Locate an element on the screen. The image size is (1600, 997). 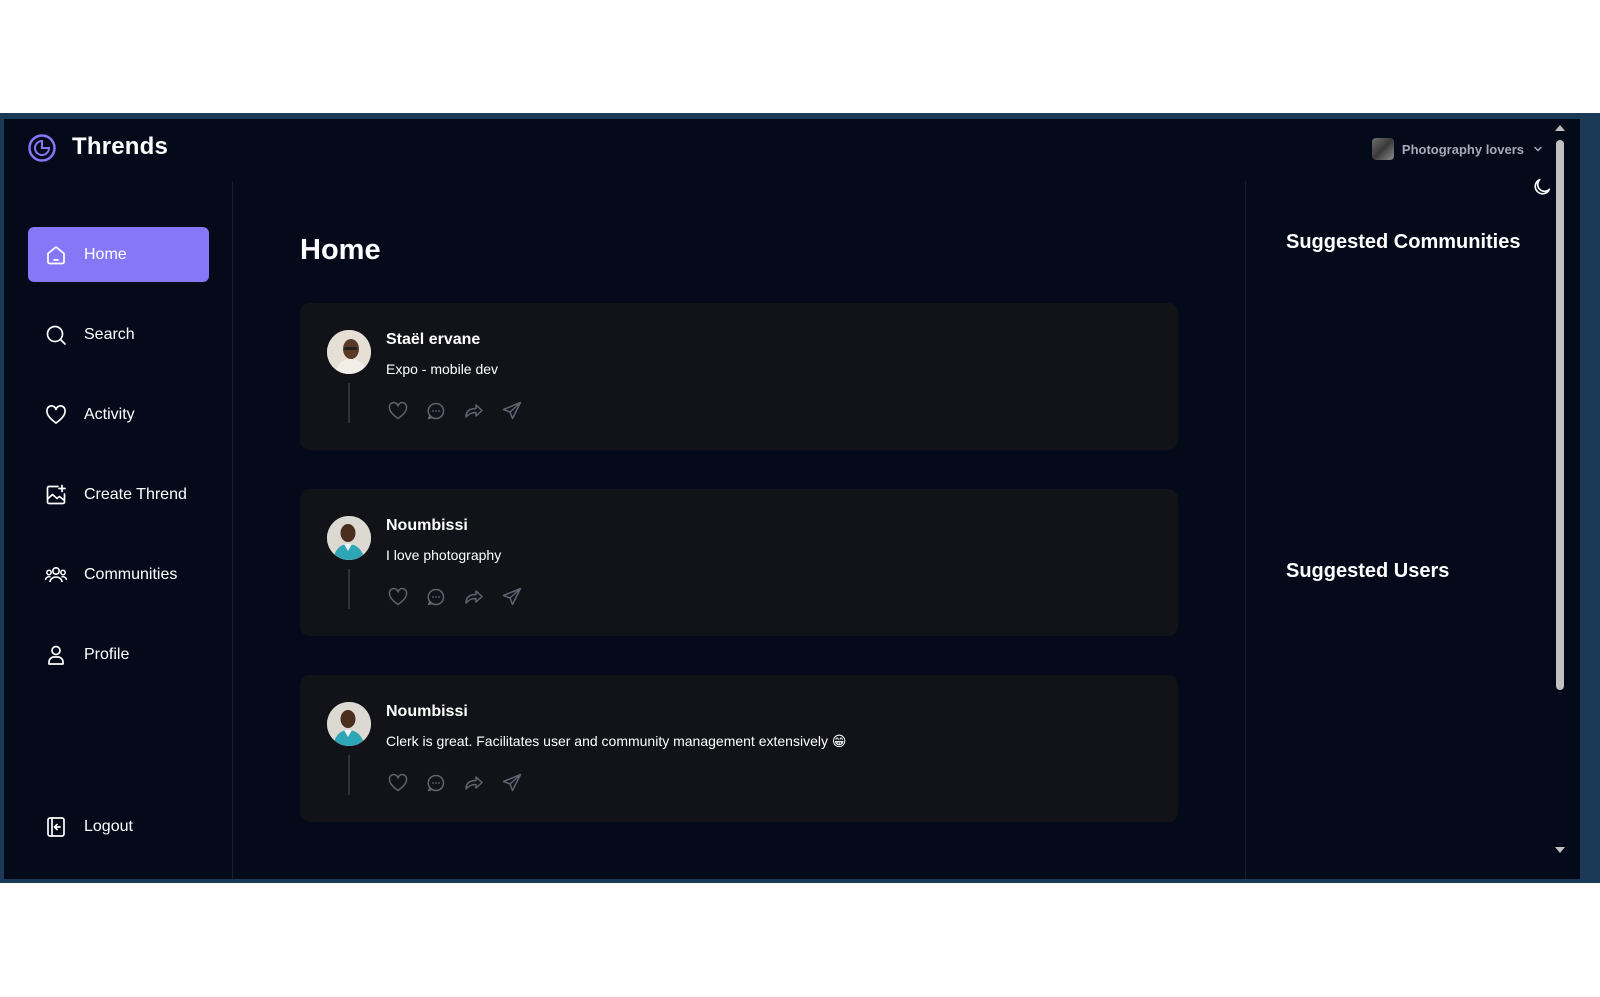
thread-card: Staël ervane Expo - mobile dev is located at coordinates (739, 376).